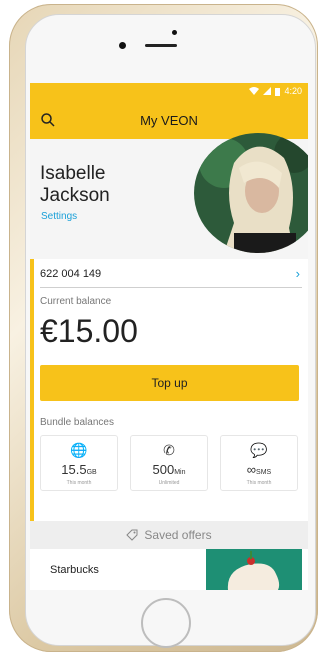  I want to click on bundle-minutes-note: Unlimited, so click(169, 483).